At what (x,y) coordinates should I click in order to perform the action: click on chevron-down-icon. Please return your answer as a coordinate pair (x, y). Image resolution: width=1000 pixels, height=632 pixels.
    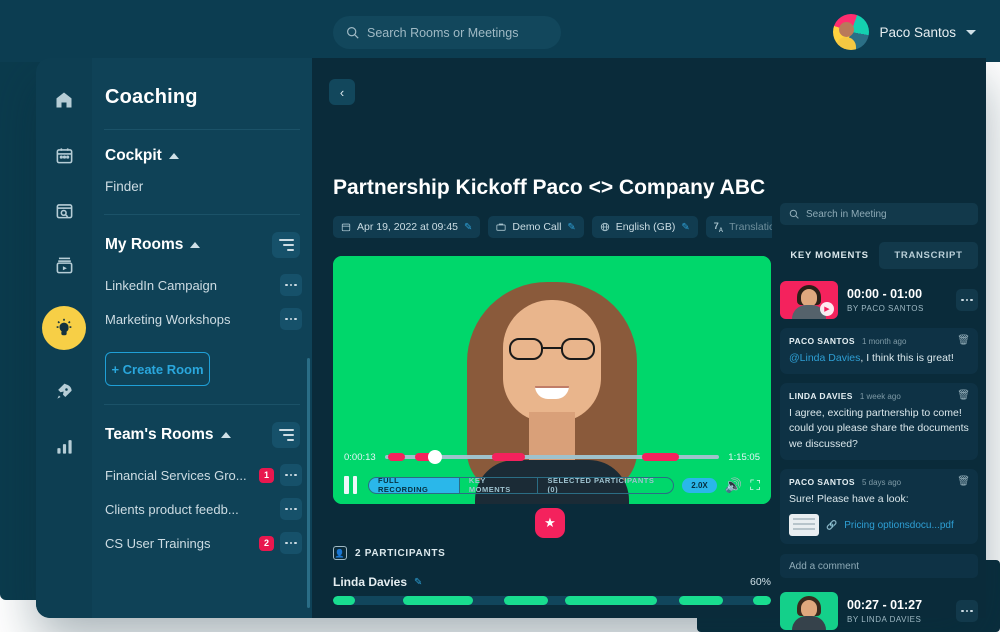
    Looking at the image, I should click on (971, 32).